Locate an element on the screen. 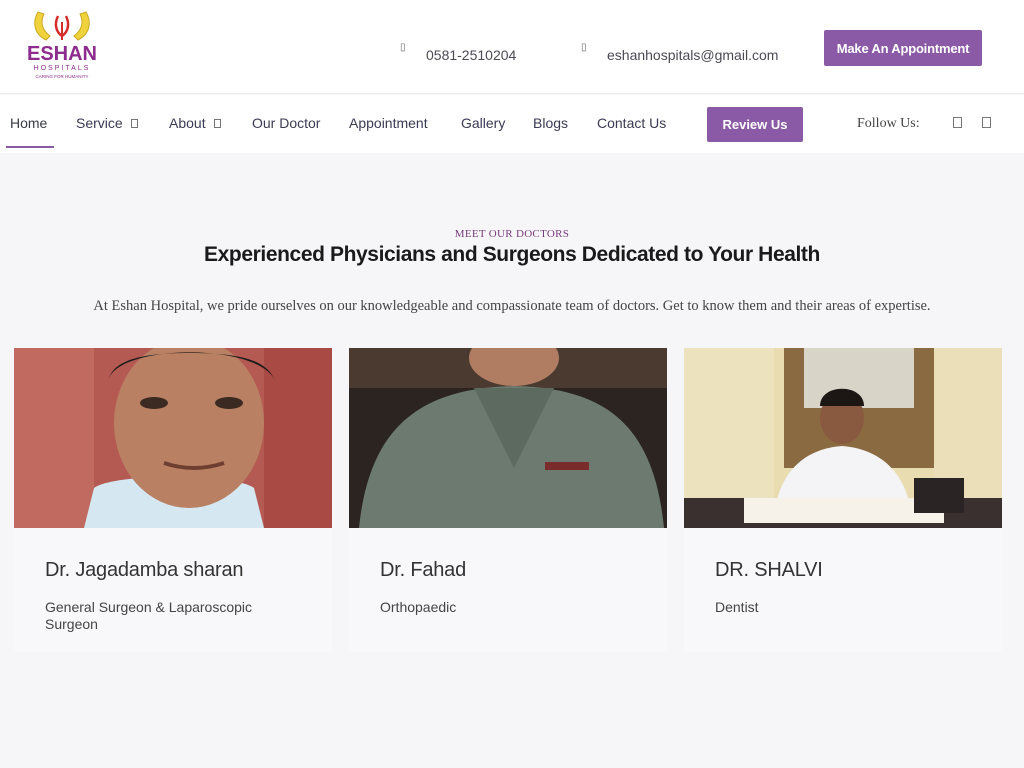  nav-home: Home is located at coordinates (28, 123).